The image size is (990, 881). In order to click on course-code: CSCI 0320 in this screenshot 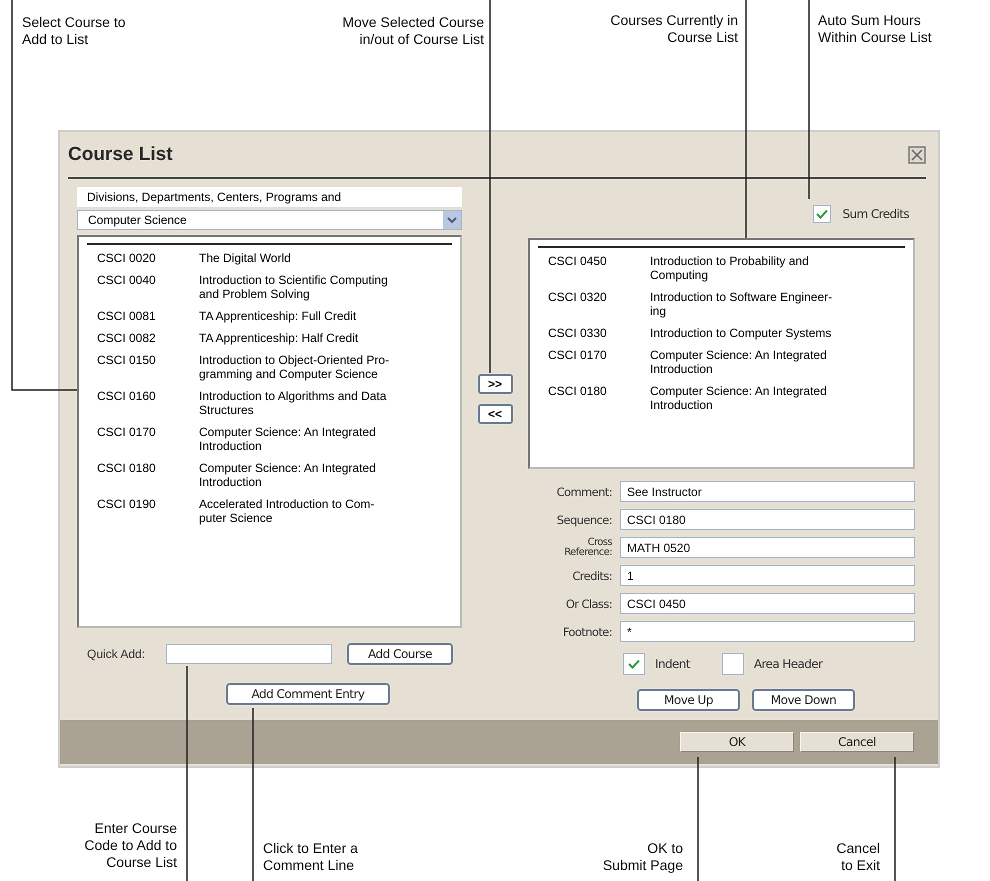, I will do `click(578, 298)`.